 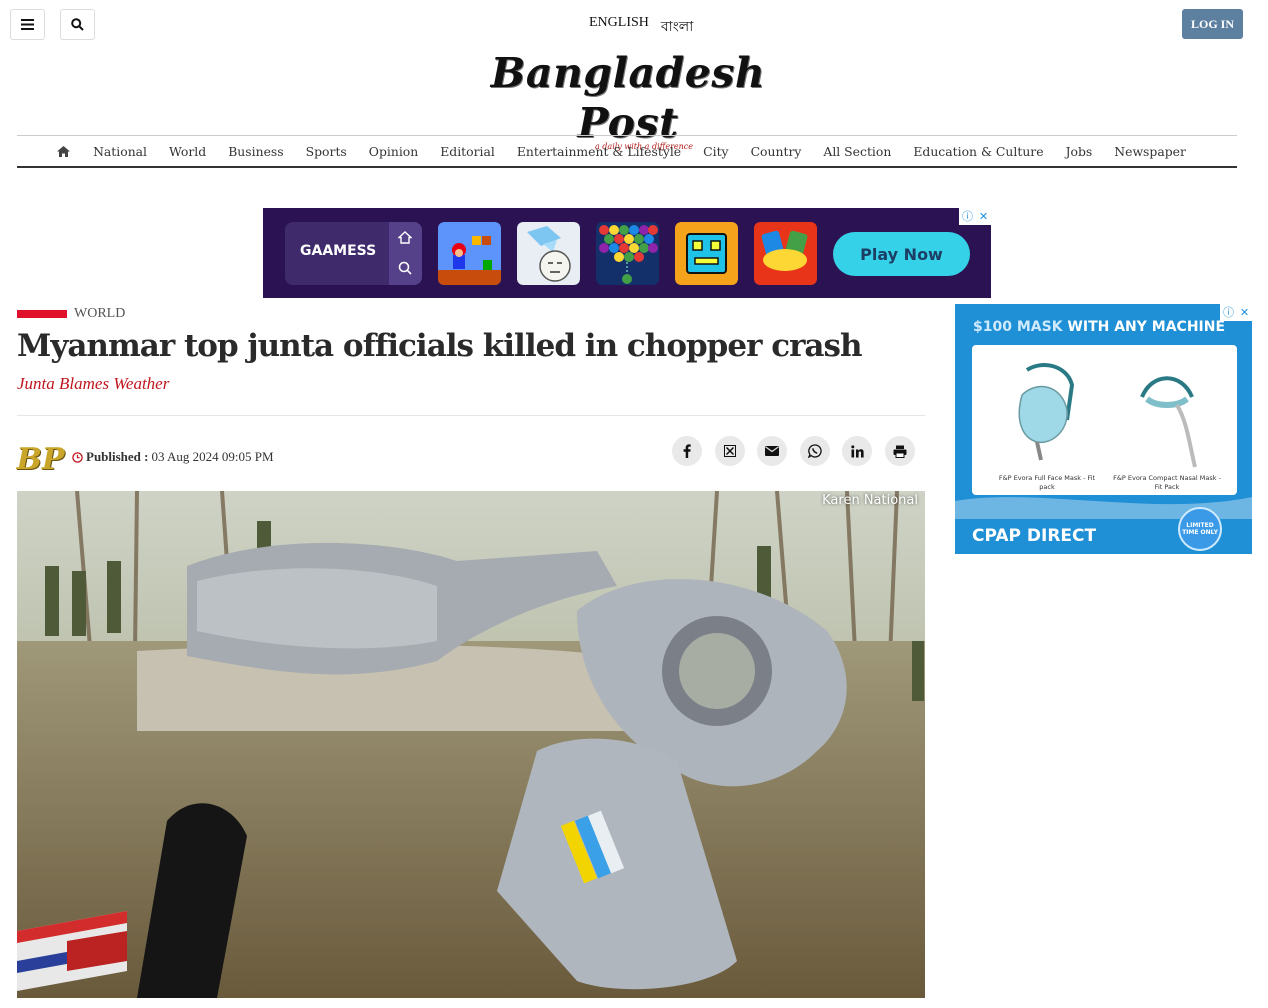 What do you see at coordinates (1018, 327) in the screenshot?
I see `ad-headline-accent: $100 MASK` at bounding box center [1018, 327].